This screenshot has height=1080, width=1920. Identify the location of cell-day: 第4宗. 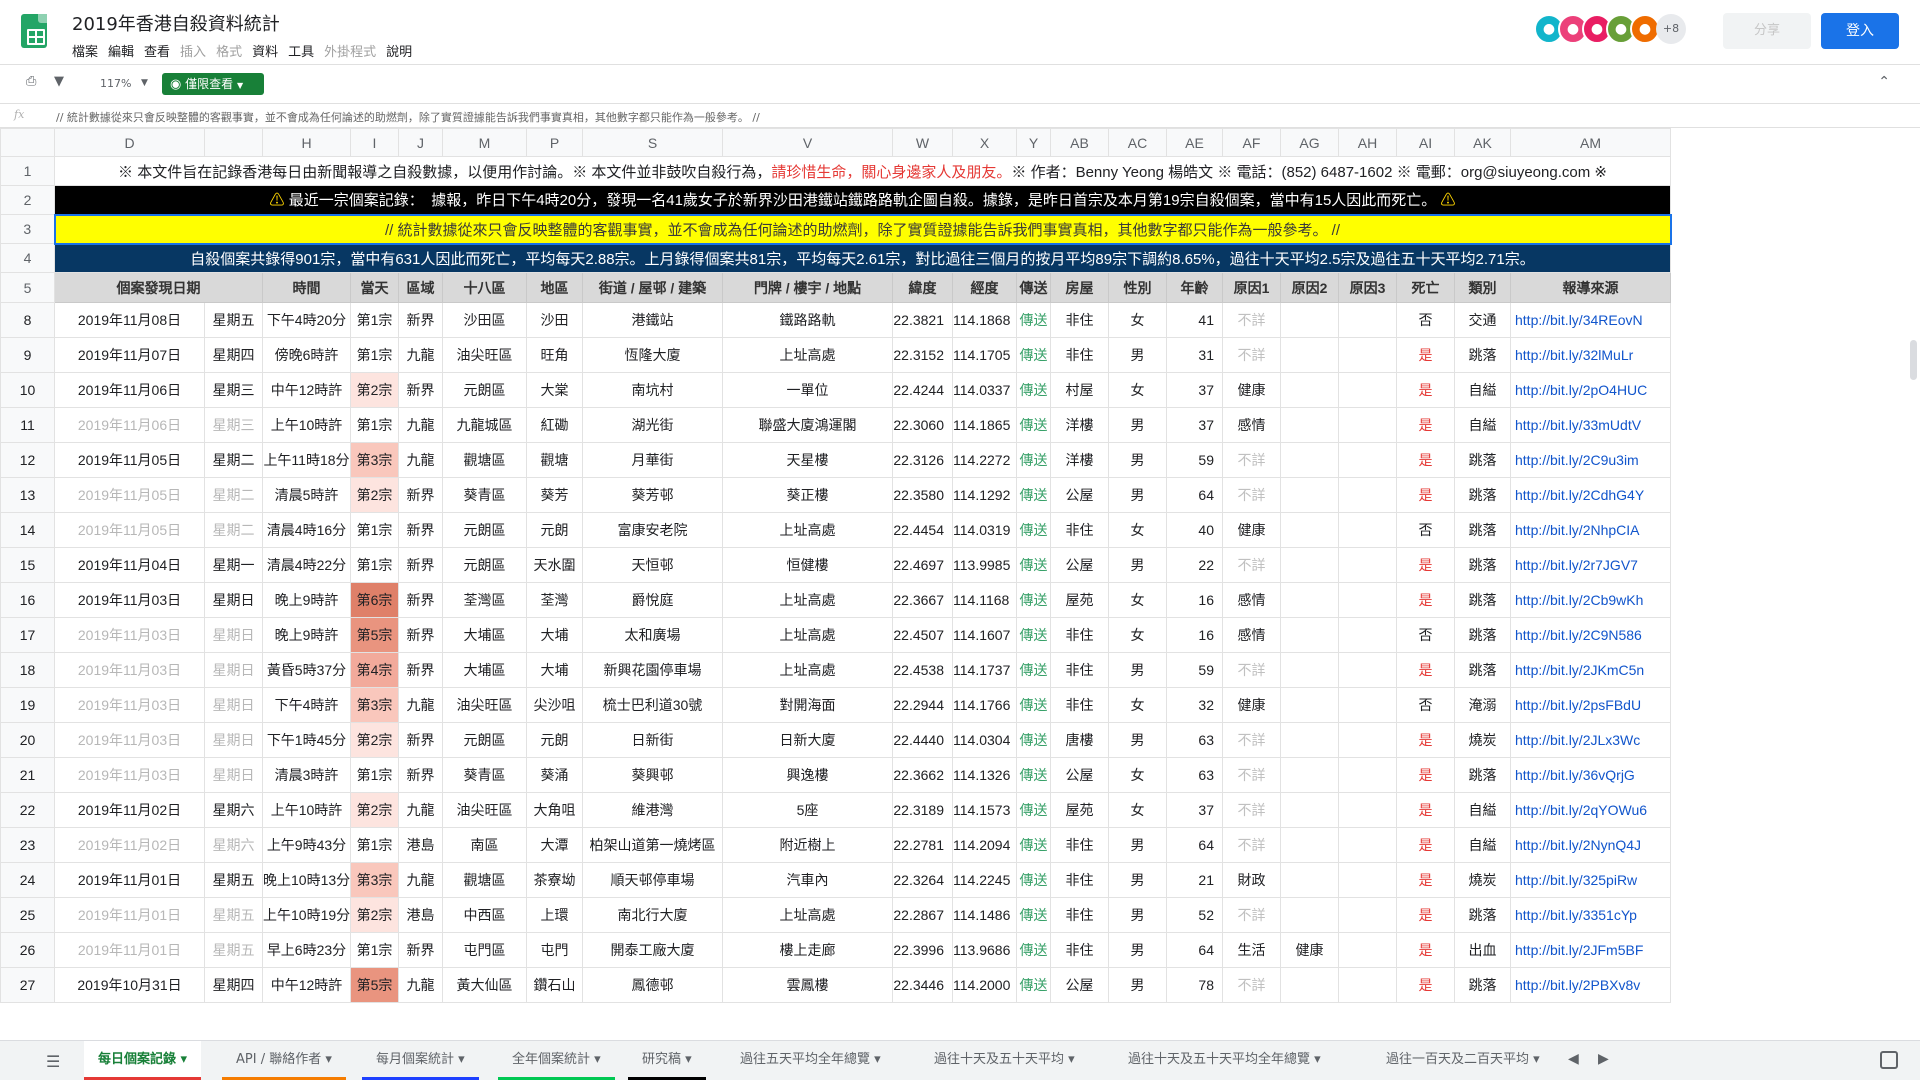
(374, 670).